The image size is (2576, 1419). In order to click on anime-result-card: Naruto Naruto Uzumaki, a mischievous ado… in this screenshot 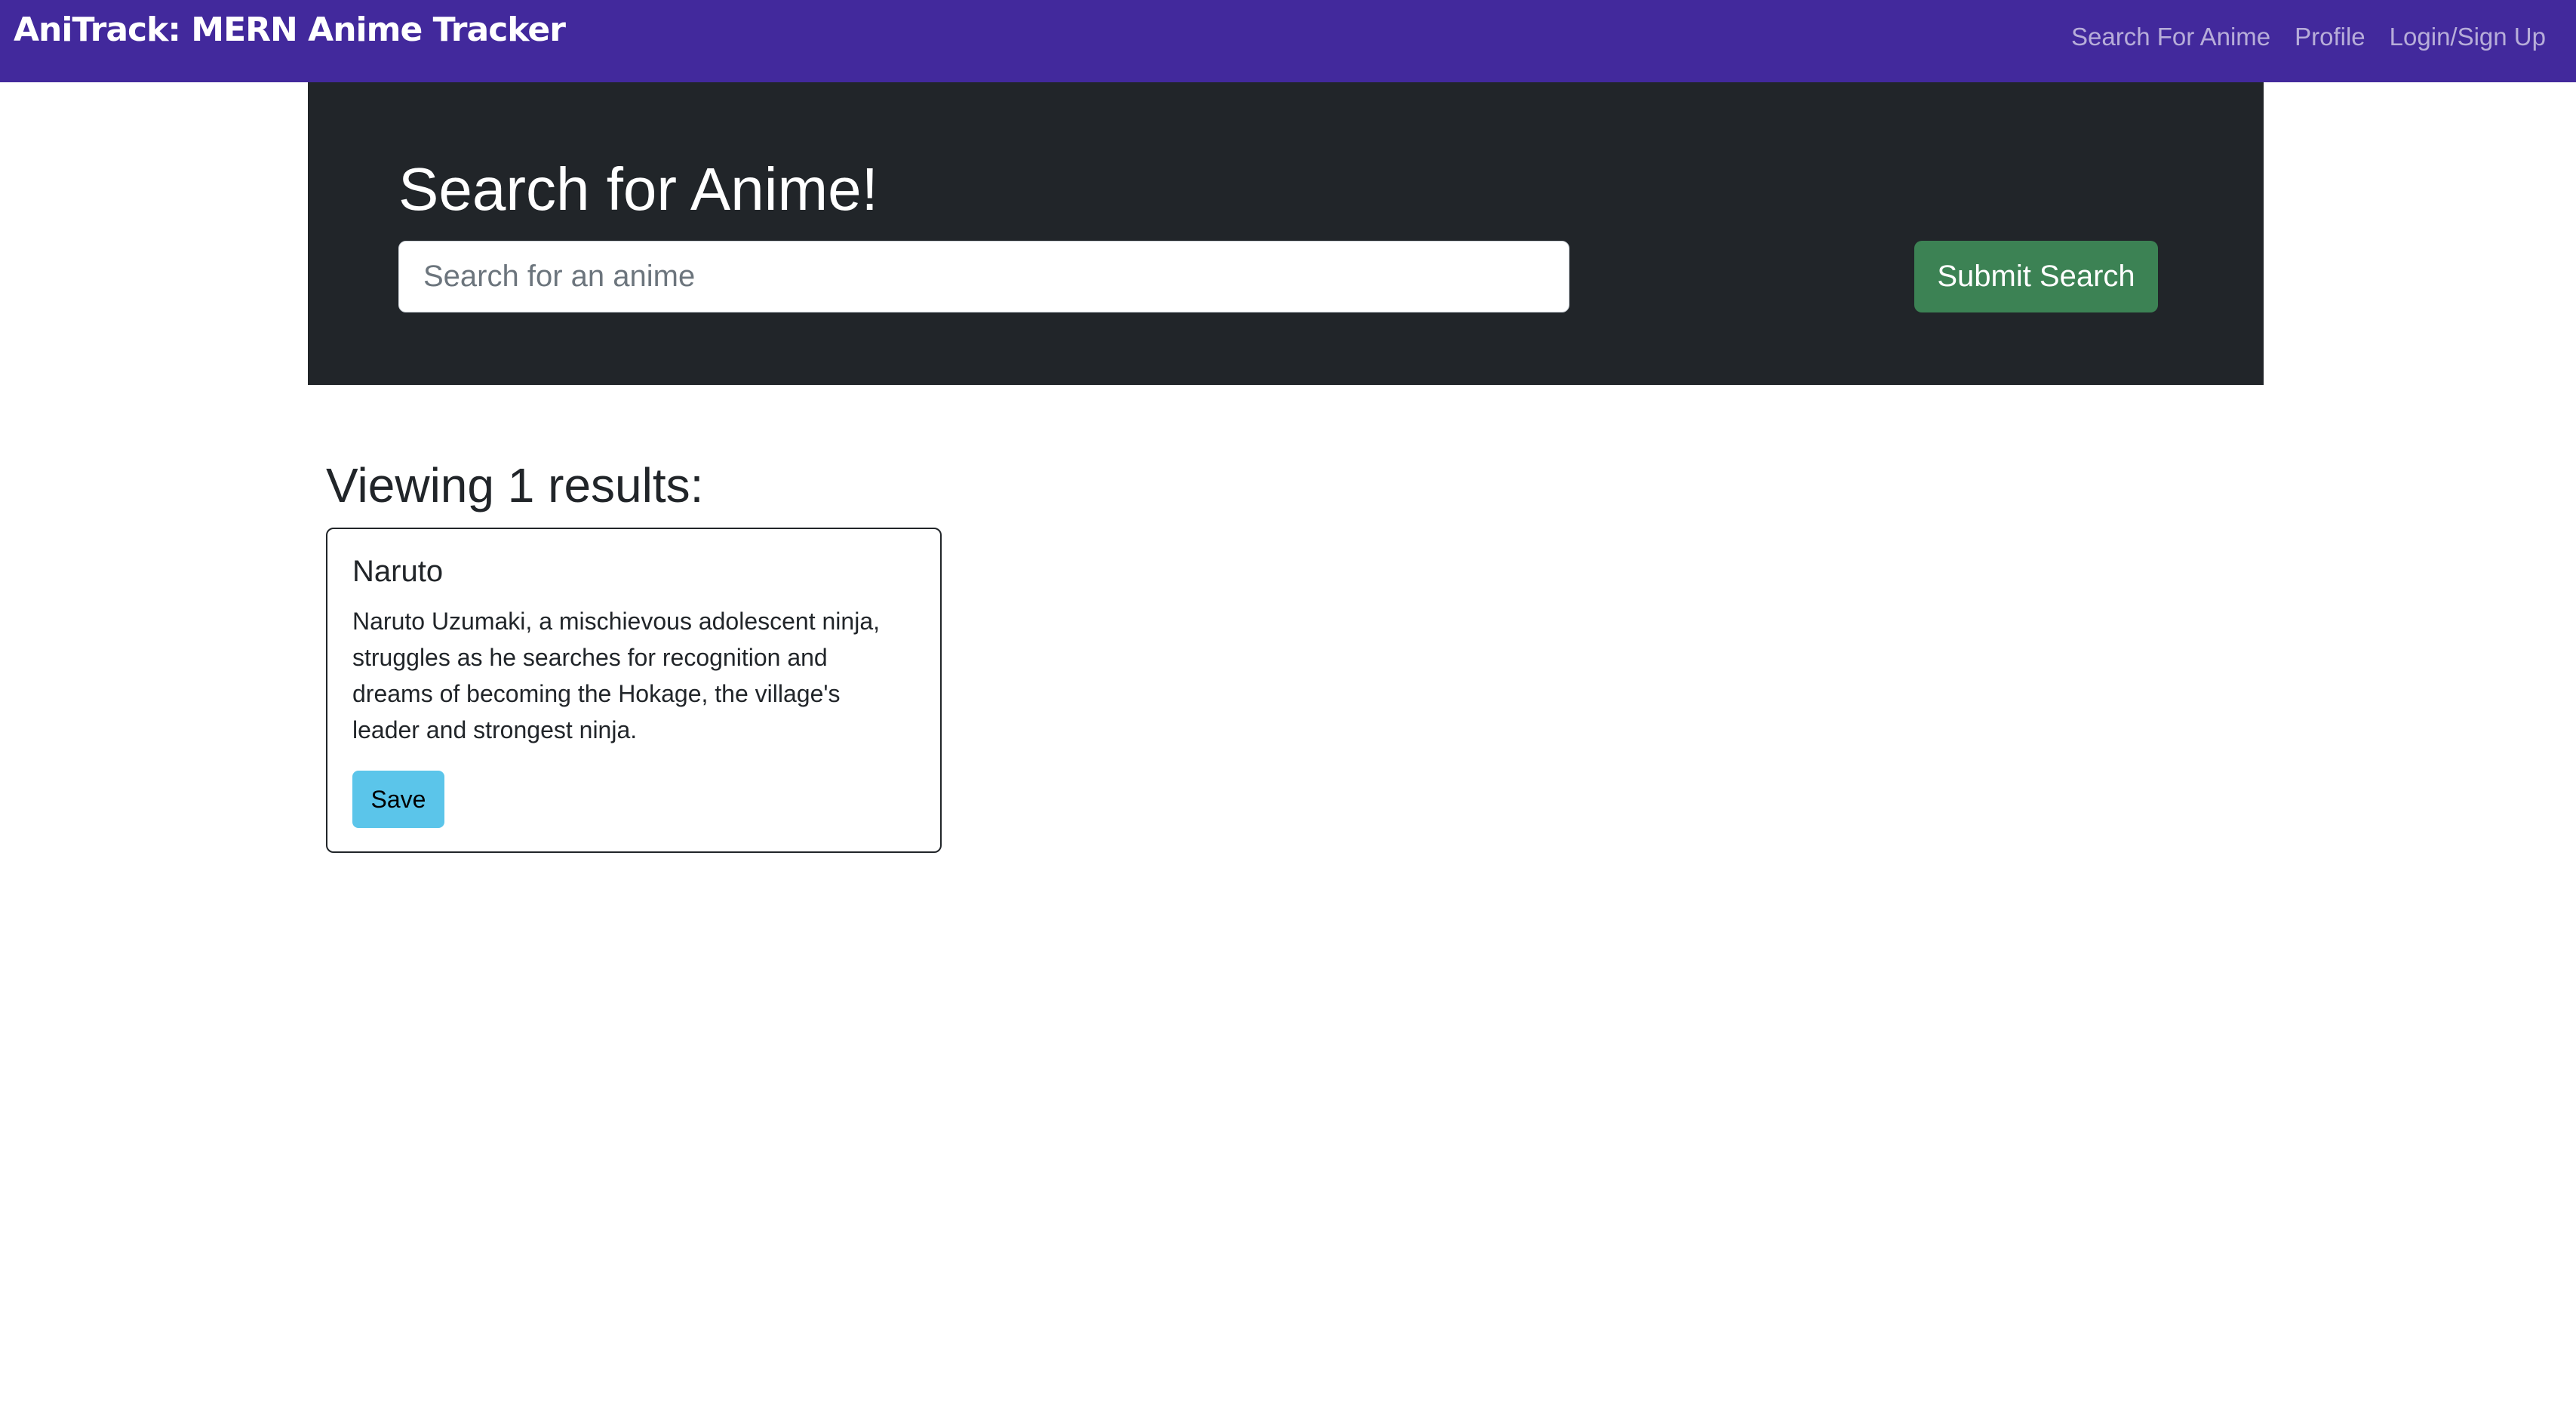, I will do `click(634, 691)`.